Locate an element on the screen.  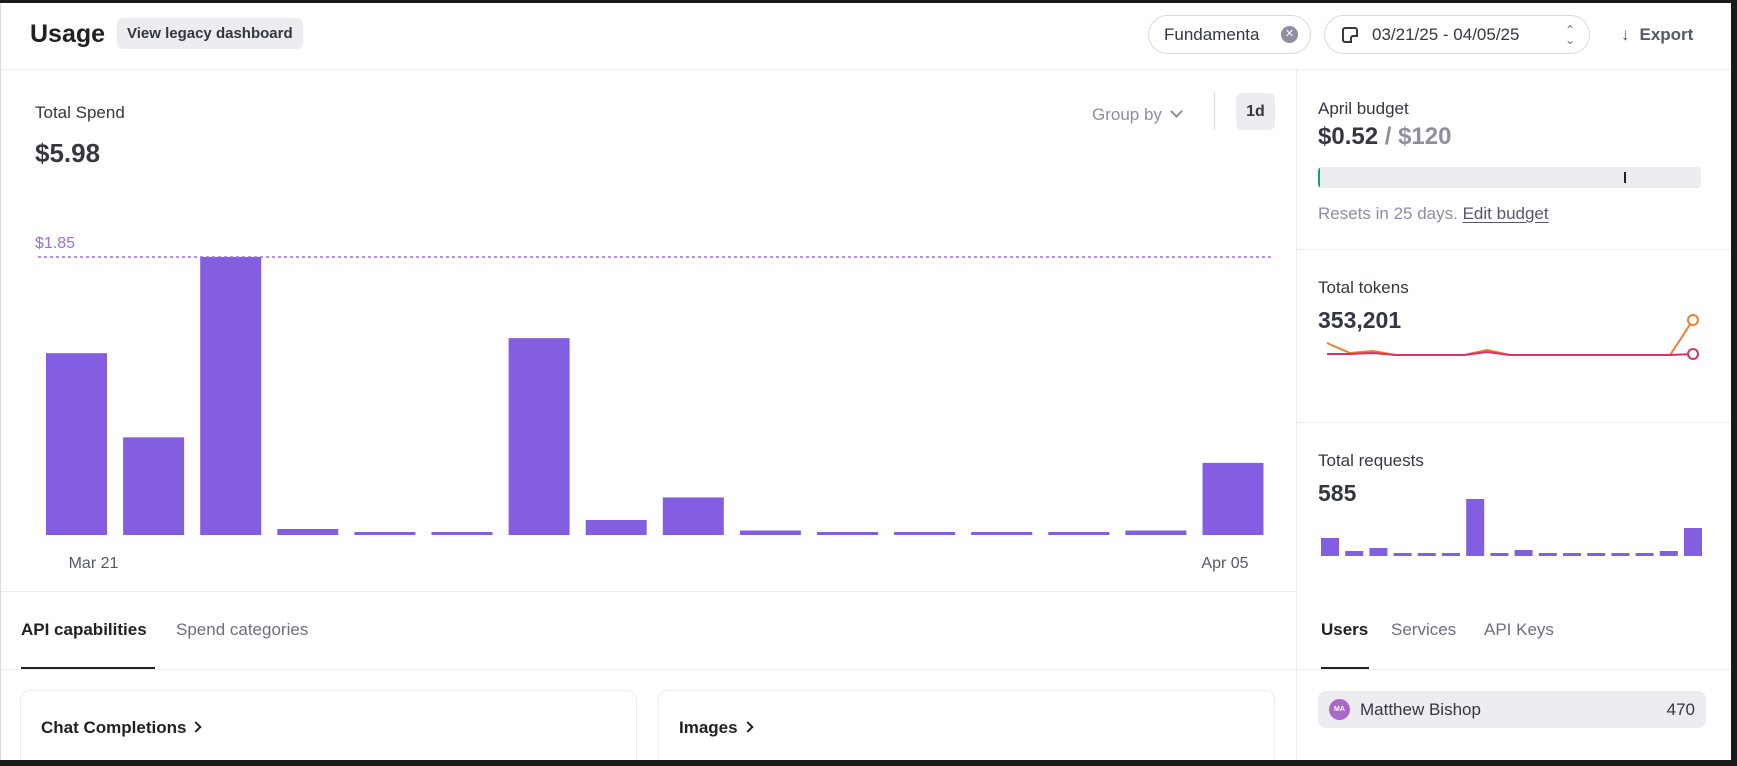
tab-api-keys: API Keys is located at coordinates (1519, 630).